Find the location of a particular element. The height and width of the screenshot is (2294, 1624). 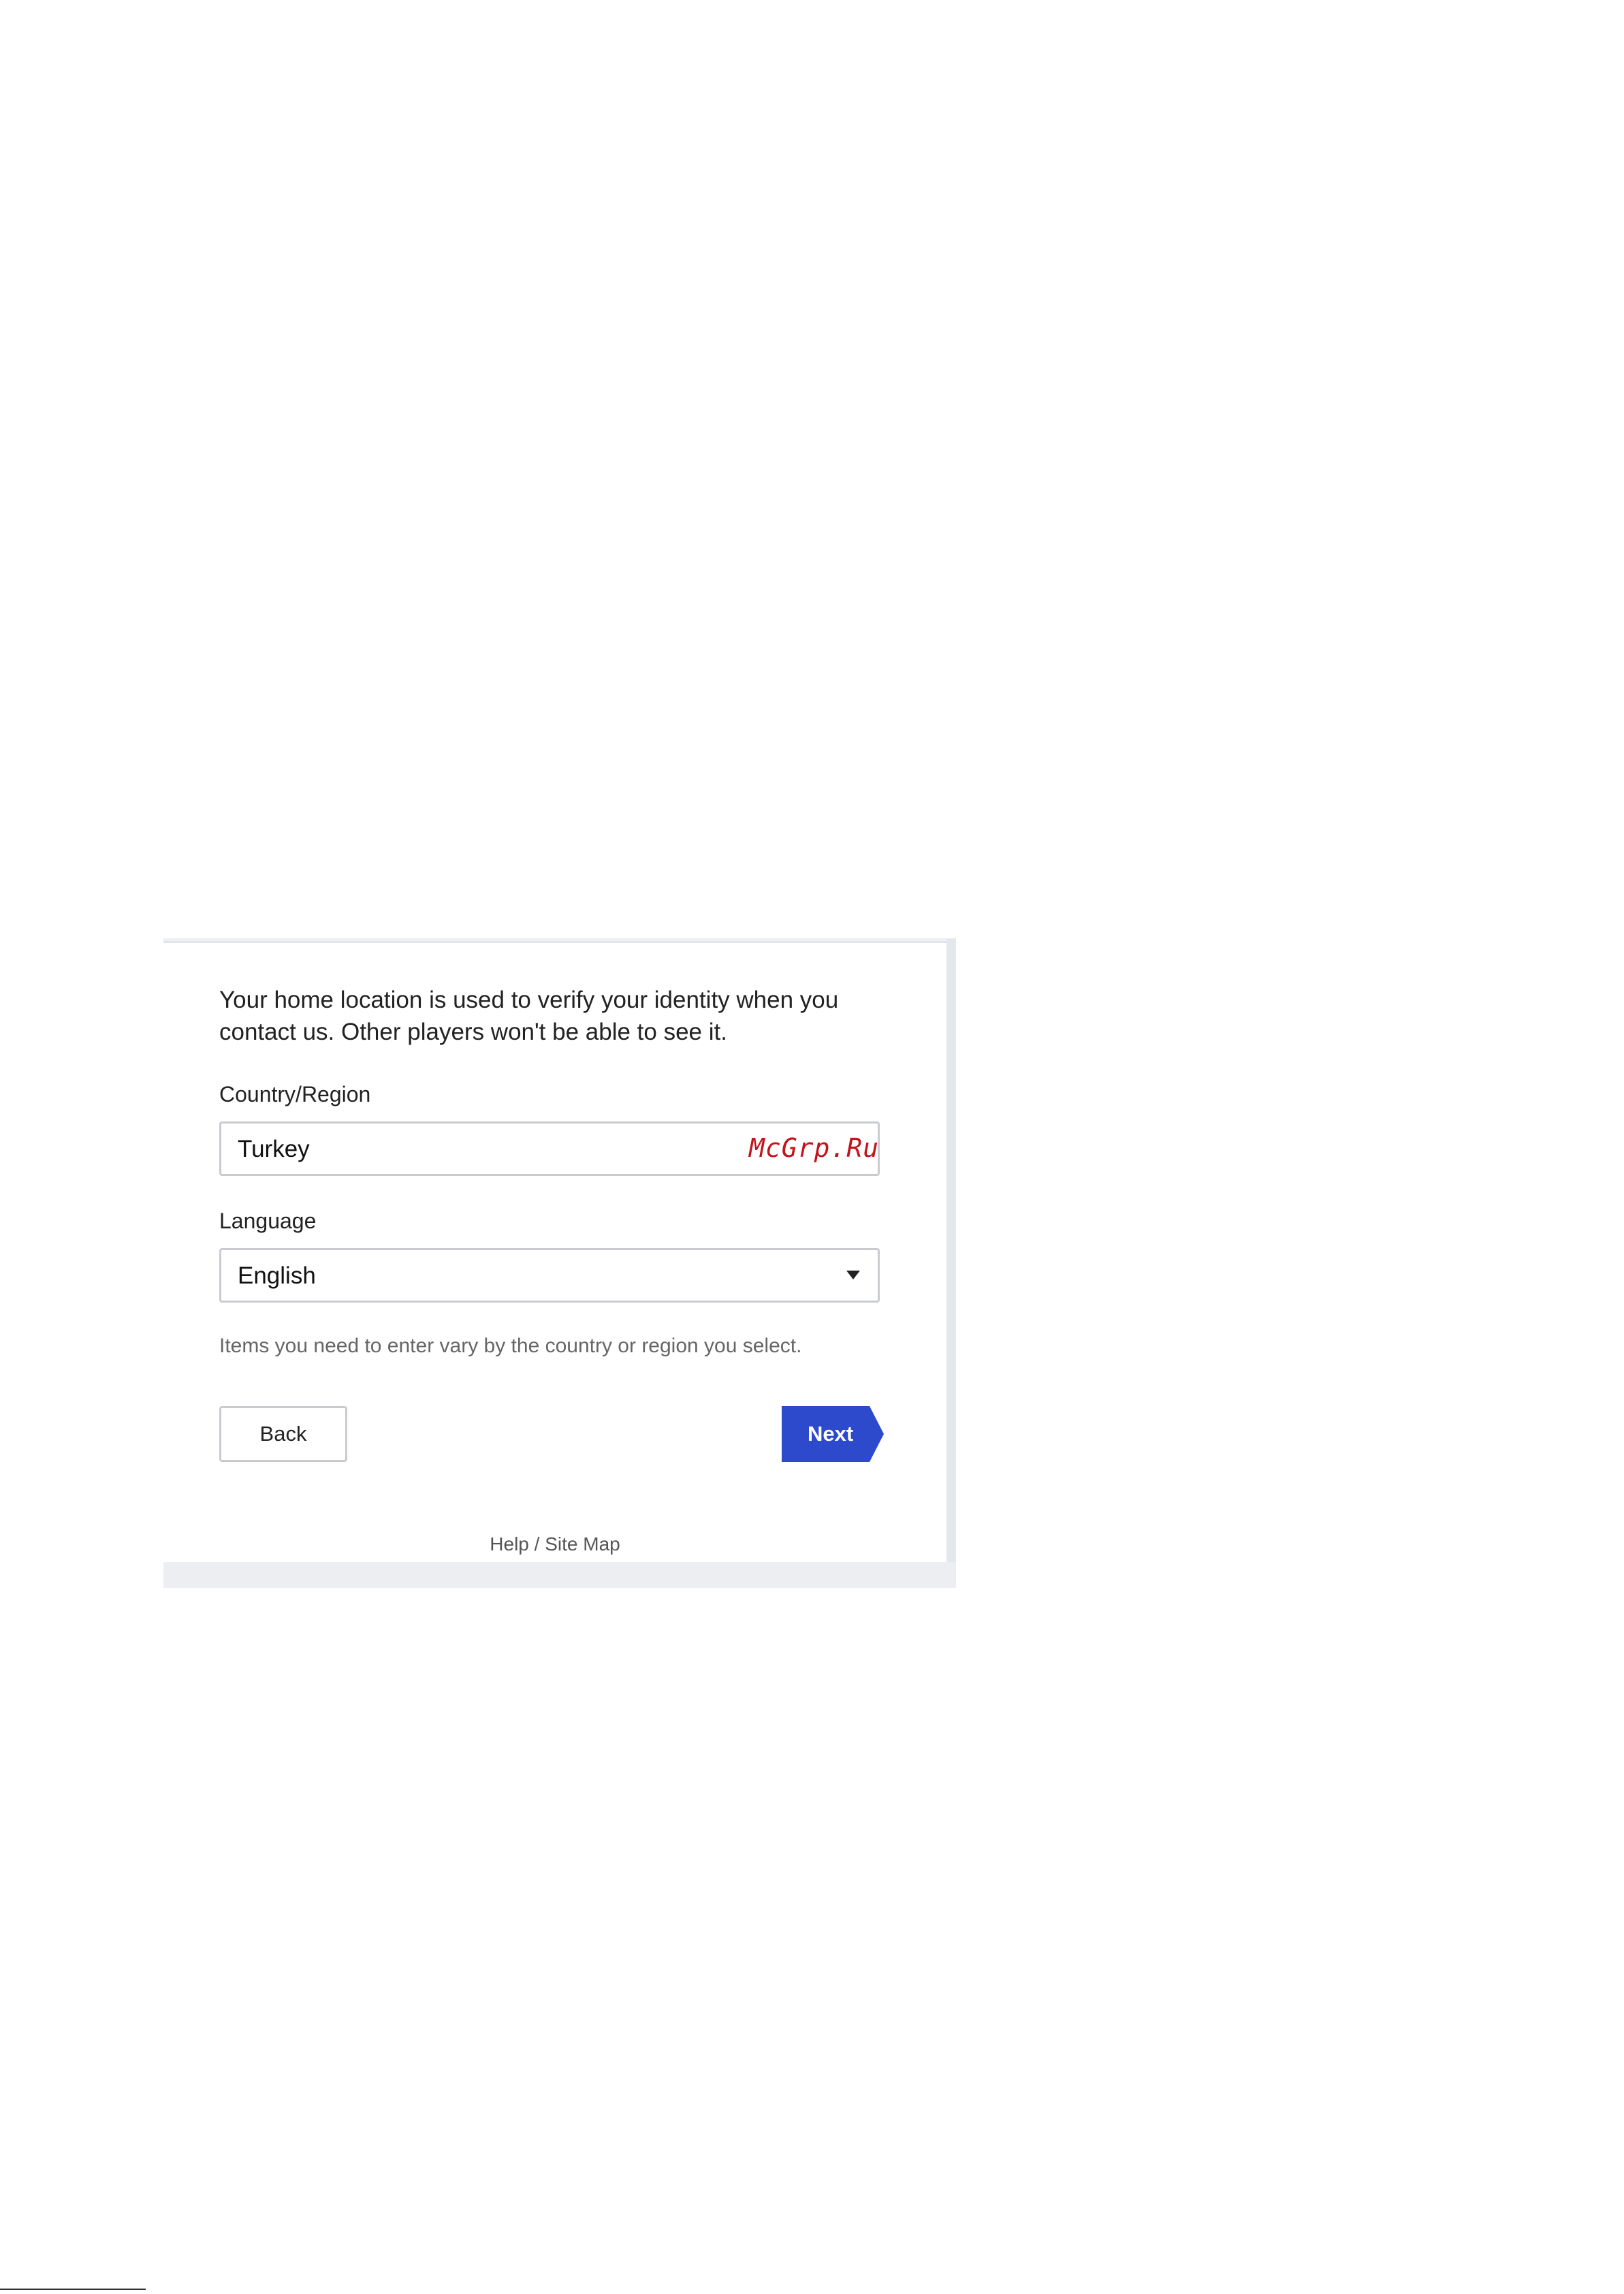

site-map-link: Site Map is located at coordinates (582, 1544).